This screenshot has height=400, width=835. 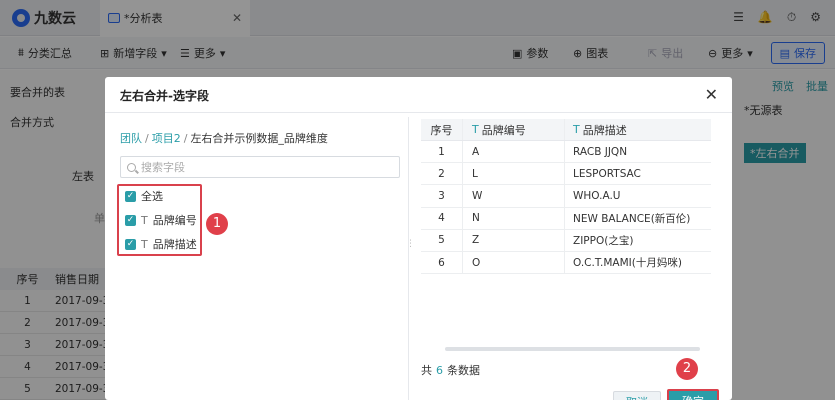 What do you see at coordinates (566, 174) in the screenshot?
I see `table-row: 2 L LESPORTSAC` at bounding box center [566, 174].